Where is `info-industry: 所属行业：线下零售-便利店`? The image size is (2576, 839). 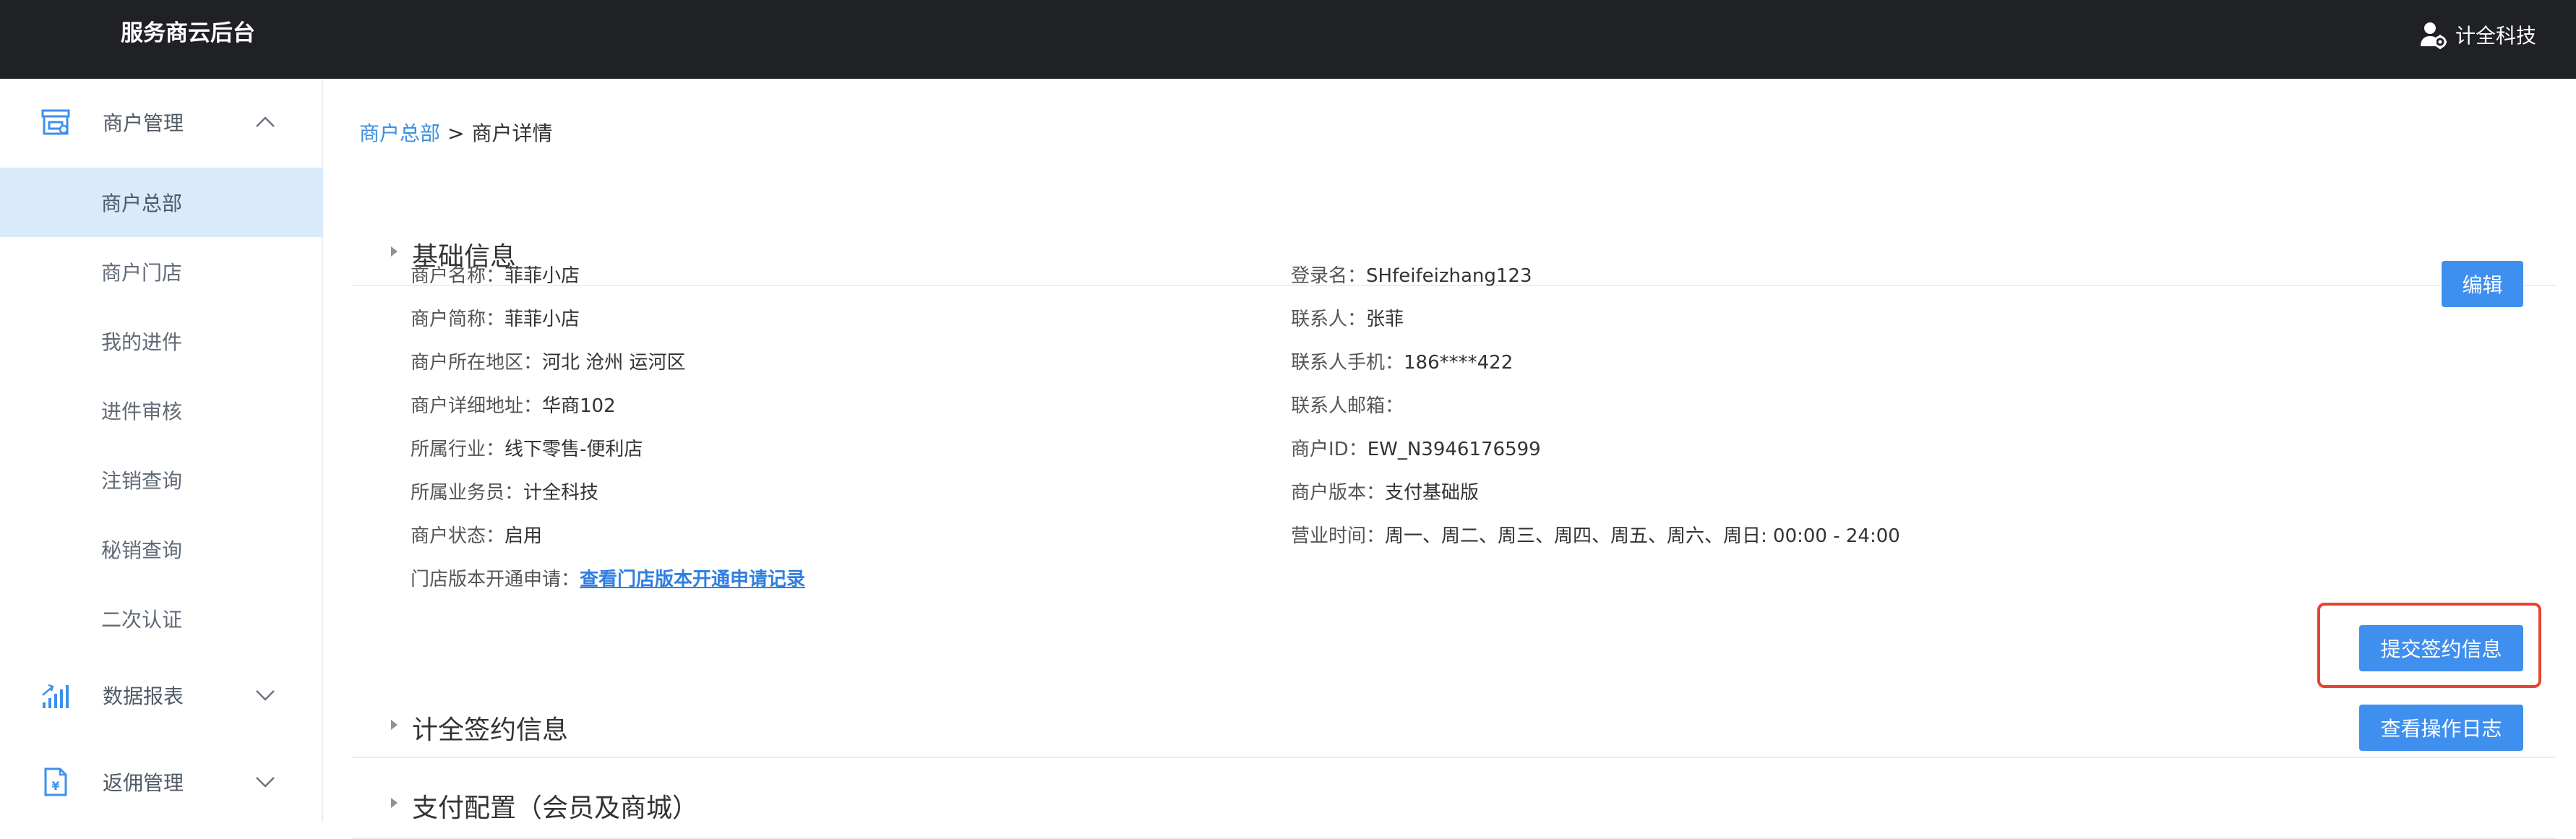
info-industry: 所属行业：线下零售-便利店 is located at coordinates (527, 449).